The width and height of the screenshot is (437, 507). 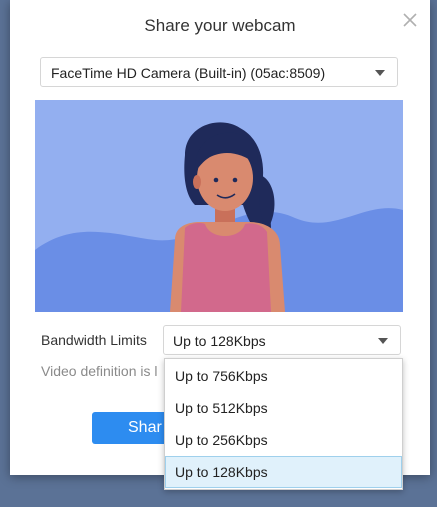 What do you see at coordinates (410, 20) in the screenshot?
I see `close-icon` at bounding box center [410, 20].